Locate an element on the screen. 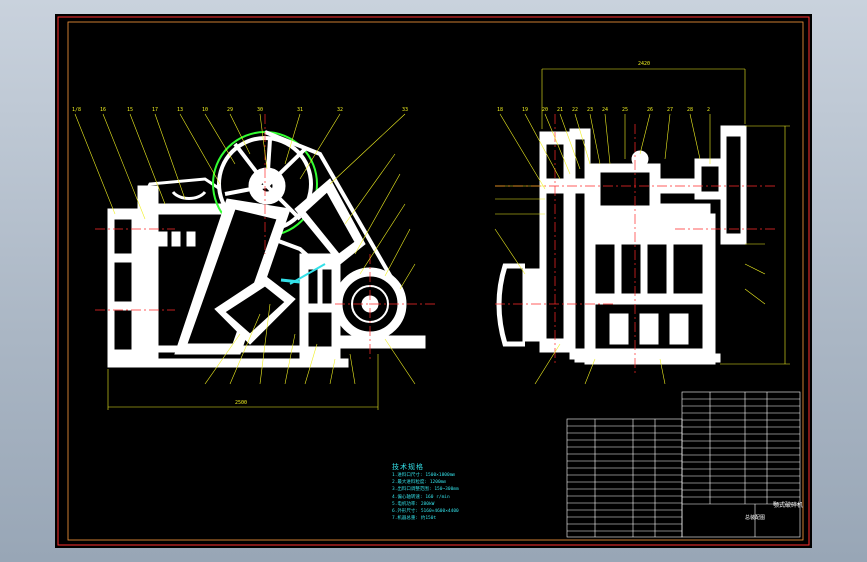 This screenshot has height=562, width=867. side-sheave is located at coordinates (510, 305).